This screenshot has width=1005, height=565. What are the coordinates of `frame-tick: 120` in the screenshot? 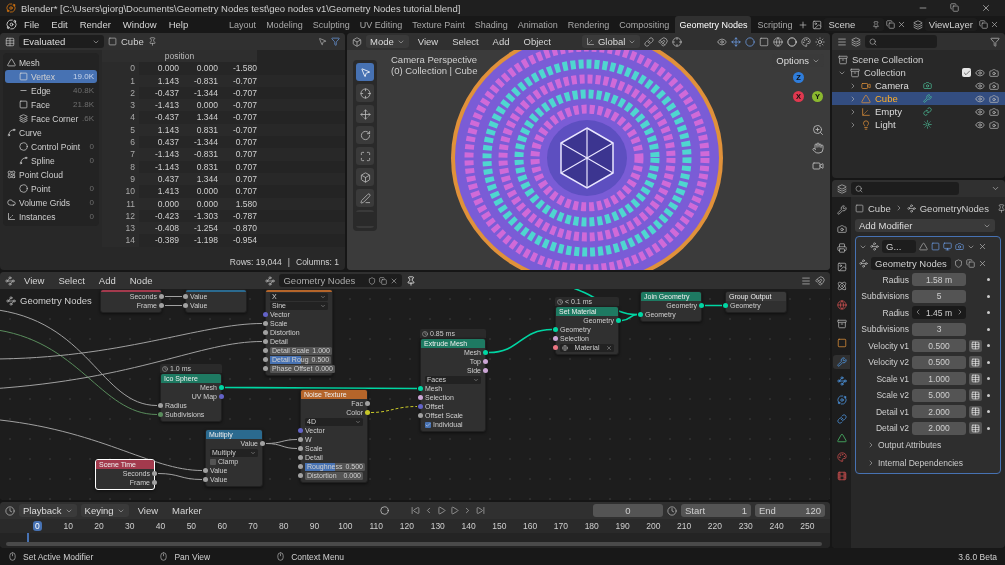 It's located at (407, 526).